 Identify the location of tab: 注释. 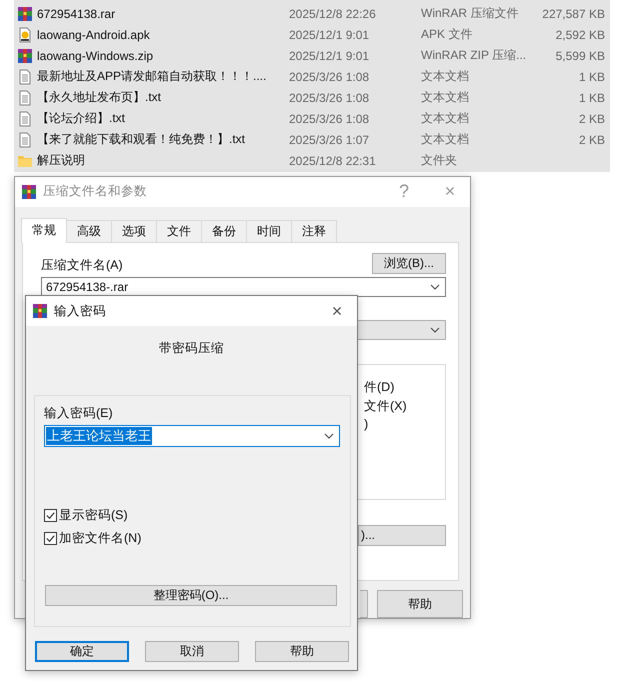
(314, 231).